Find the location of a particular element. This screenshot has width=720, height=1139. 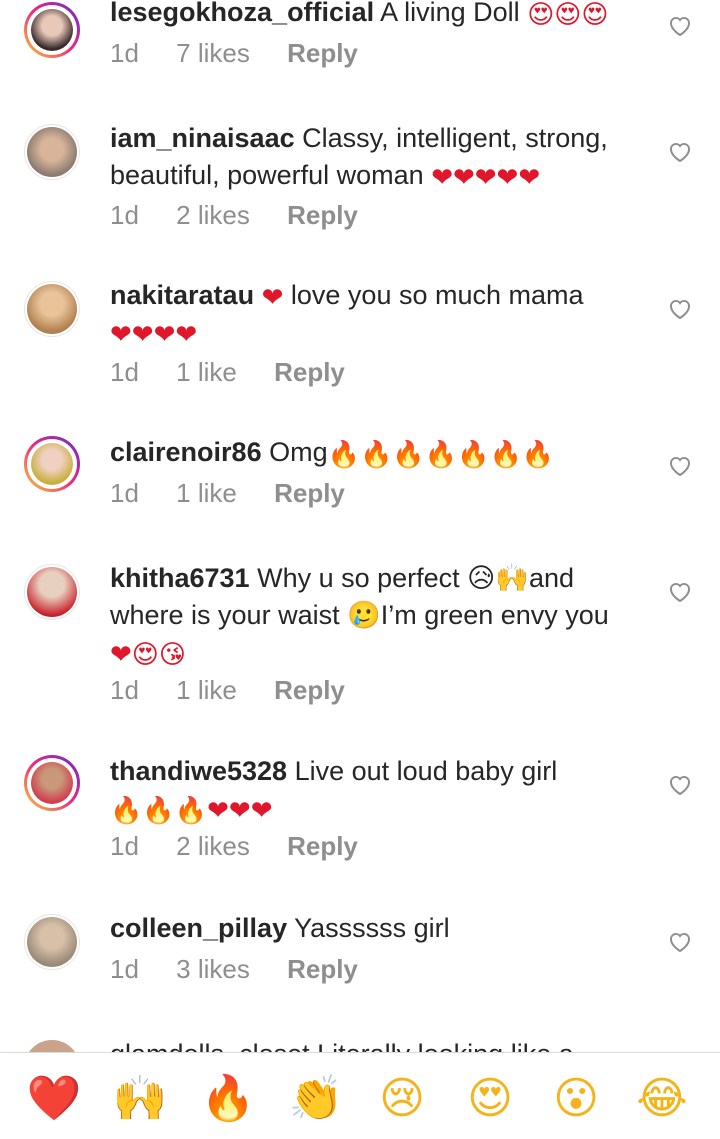

fire-emoji-button: 🔥 is located at coordinates (228, 1099).